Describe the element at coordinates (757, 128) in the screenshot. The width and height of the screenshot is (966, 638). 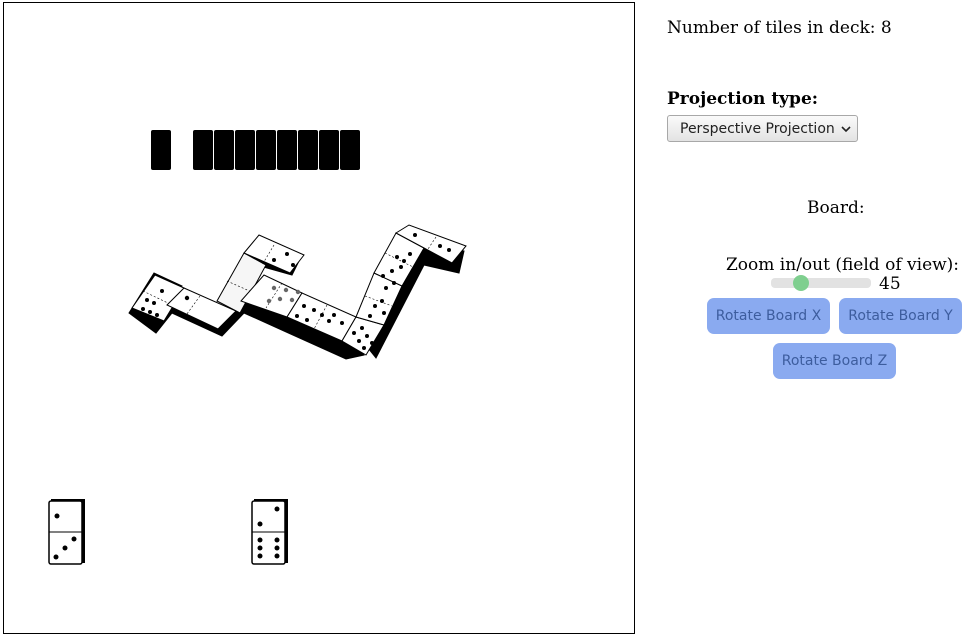
I see `projection-selected-value: Perspective Projection` at that location.